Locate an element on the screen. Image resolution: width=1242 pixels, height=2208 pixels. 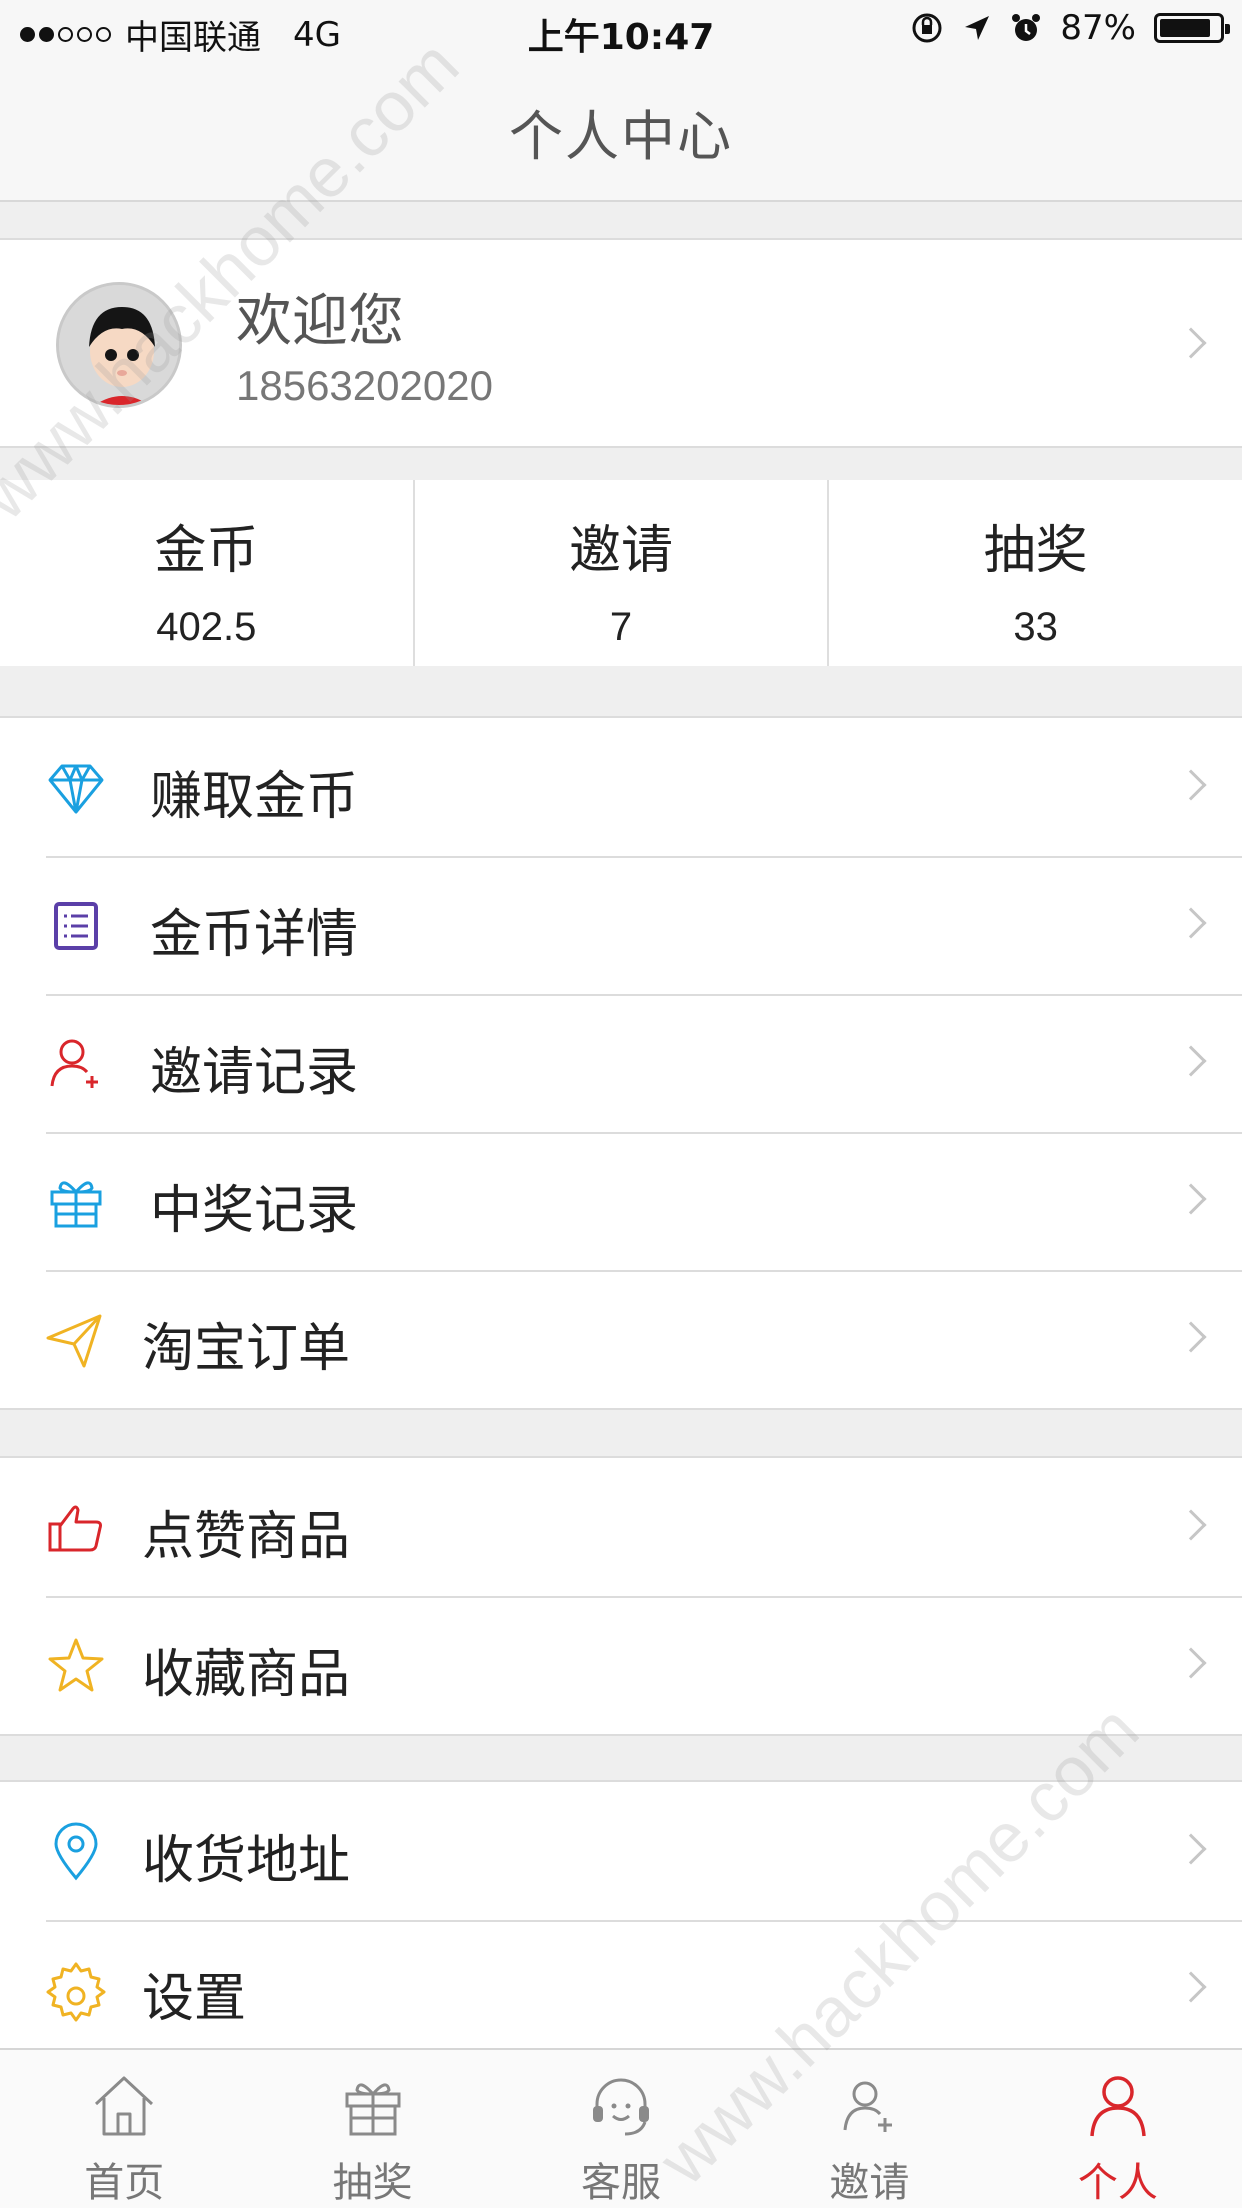
menu-item-taobao-orders: 淘宝订单 is located at coordinates (621, 1339).